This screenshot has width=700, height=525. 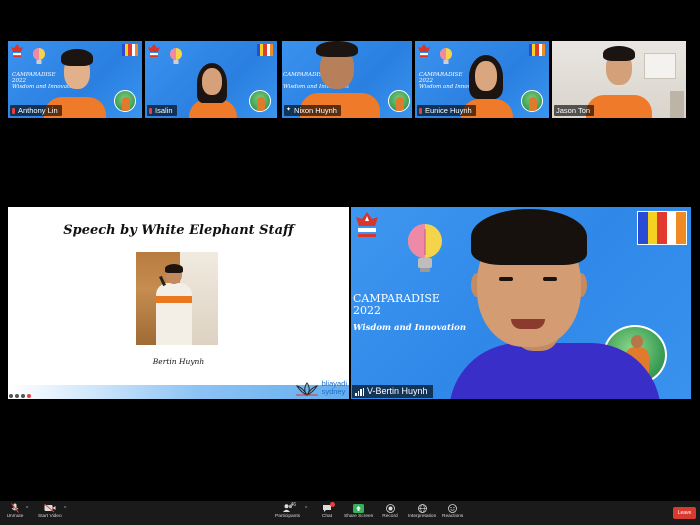 I want to click on chat-button: Chat, so click(x=327, y=511).